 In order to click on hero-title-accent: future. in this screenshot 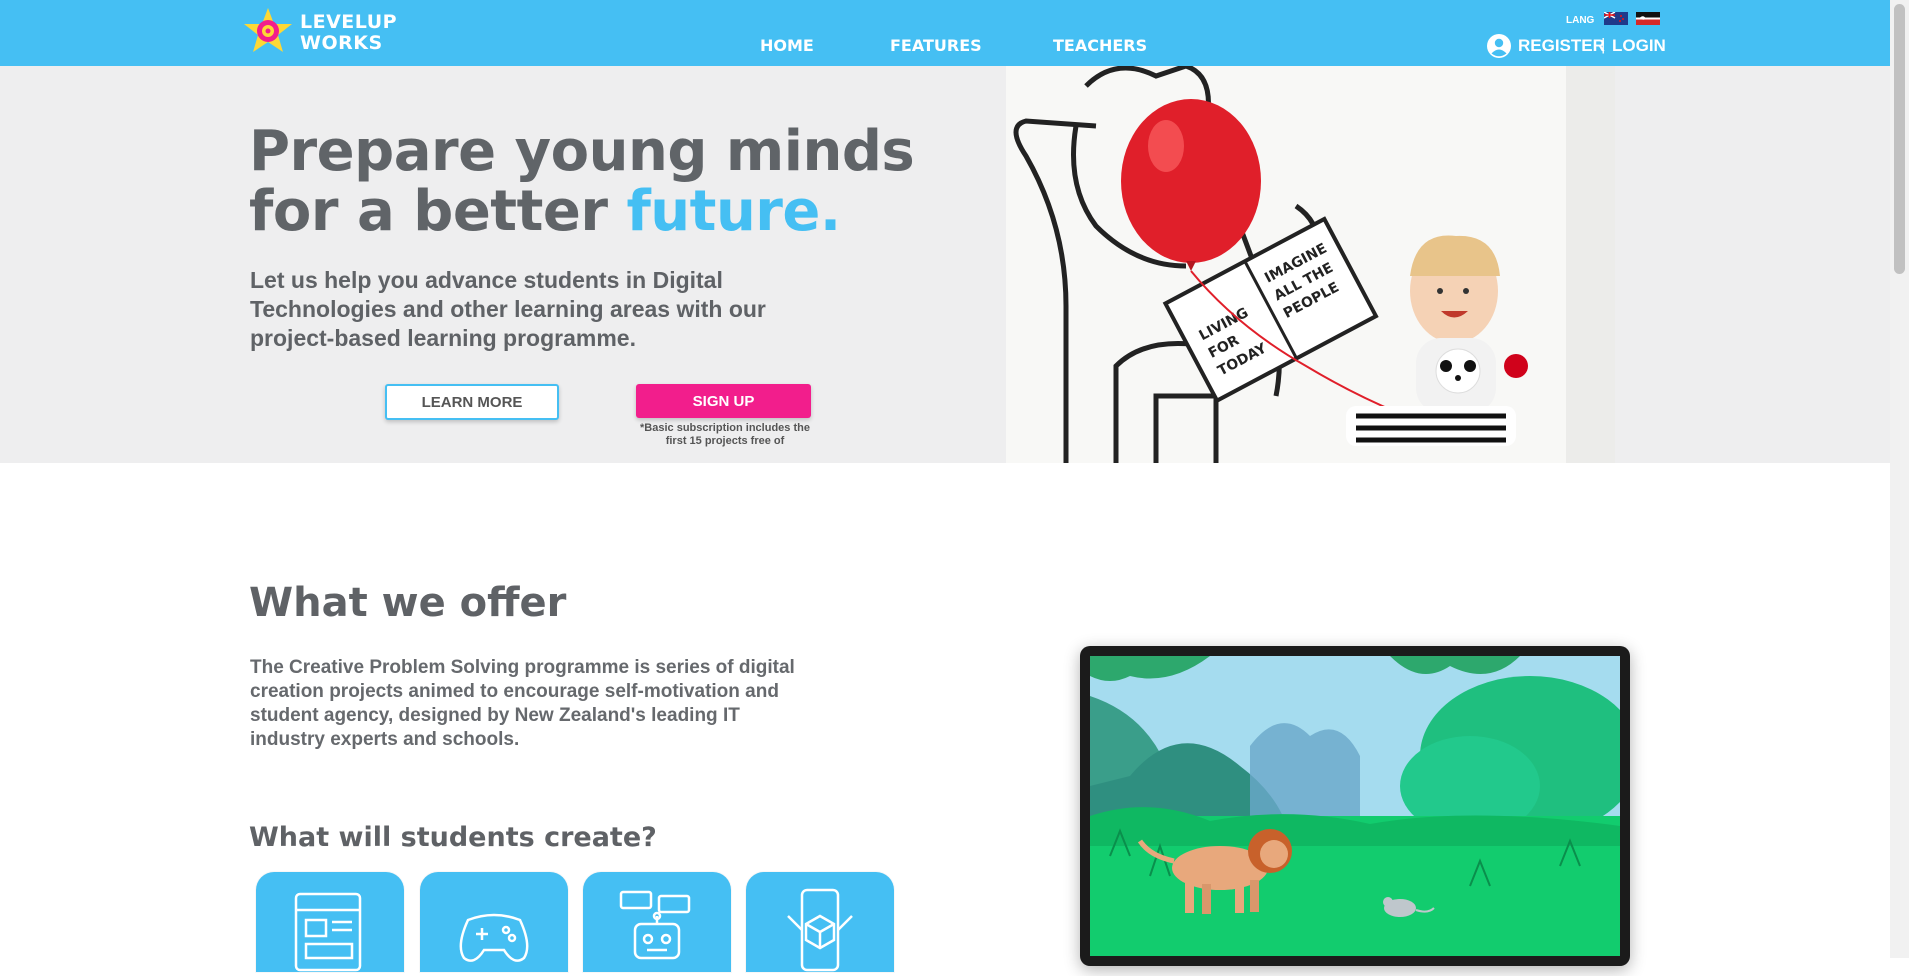, I will do `click(733, 211)`.